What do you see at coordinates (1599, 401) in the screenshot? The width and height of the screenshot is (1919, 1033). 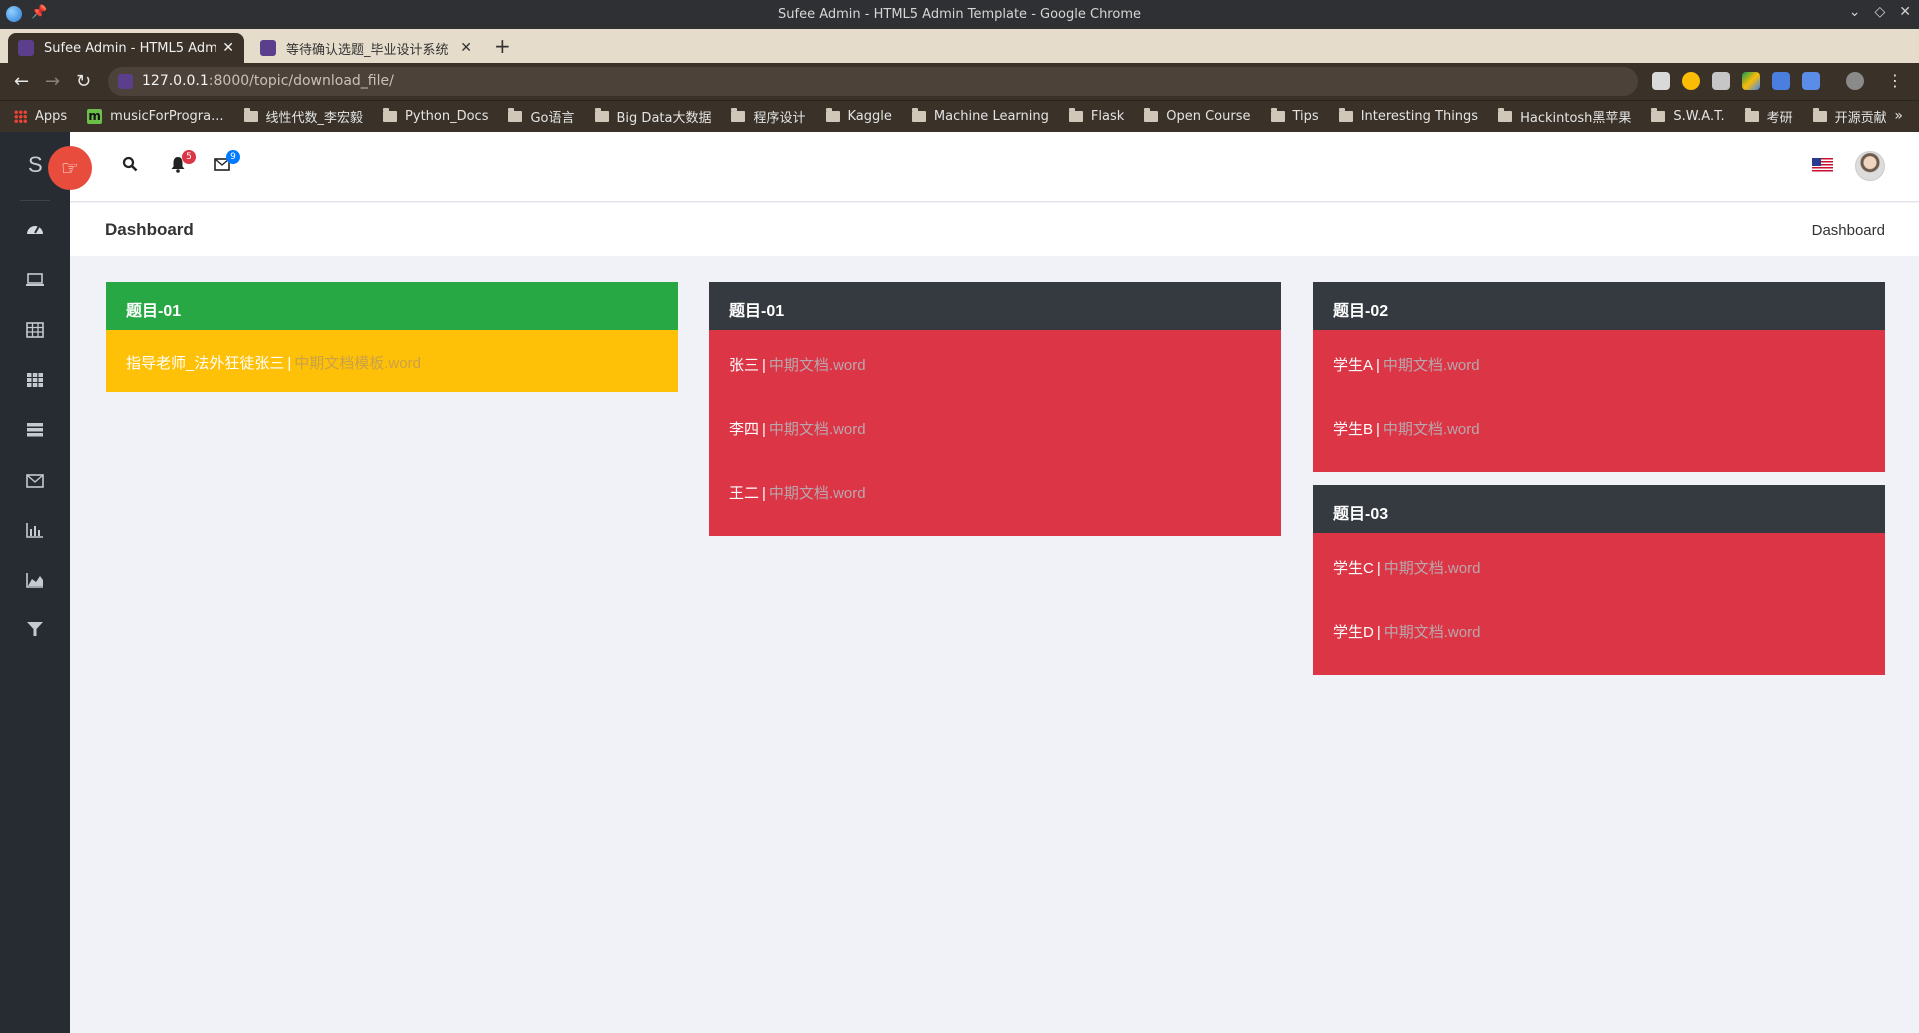 I see `card-body: 学生A | 中期文档.word 学生B | 中期文档.word` at bounding box center [1599, 401].